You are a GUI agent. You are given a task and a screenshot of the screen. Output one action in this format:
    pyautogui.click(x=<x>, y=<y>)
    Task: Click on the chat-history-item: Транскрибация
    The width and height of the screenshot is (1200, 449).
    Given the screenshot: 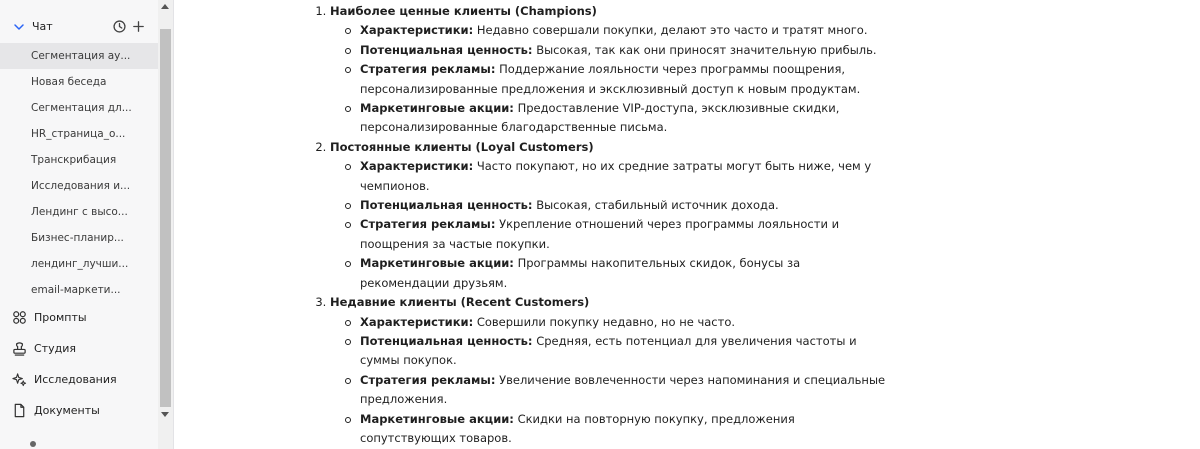 What is the action you would take?
    pyautogui.click(x=79, y=160)
    